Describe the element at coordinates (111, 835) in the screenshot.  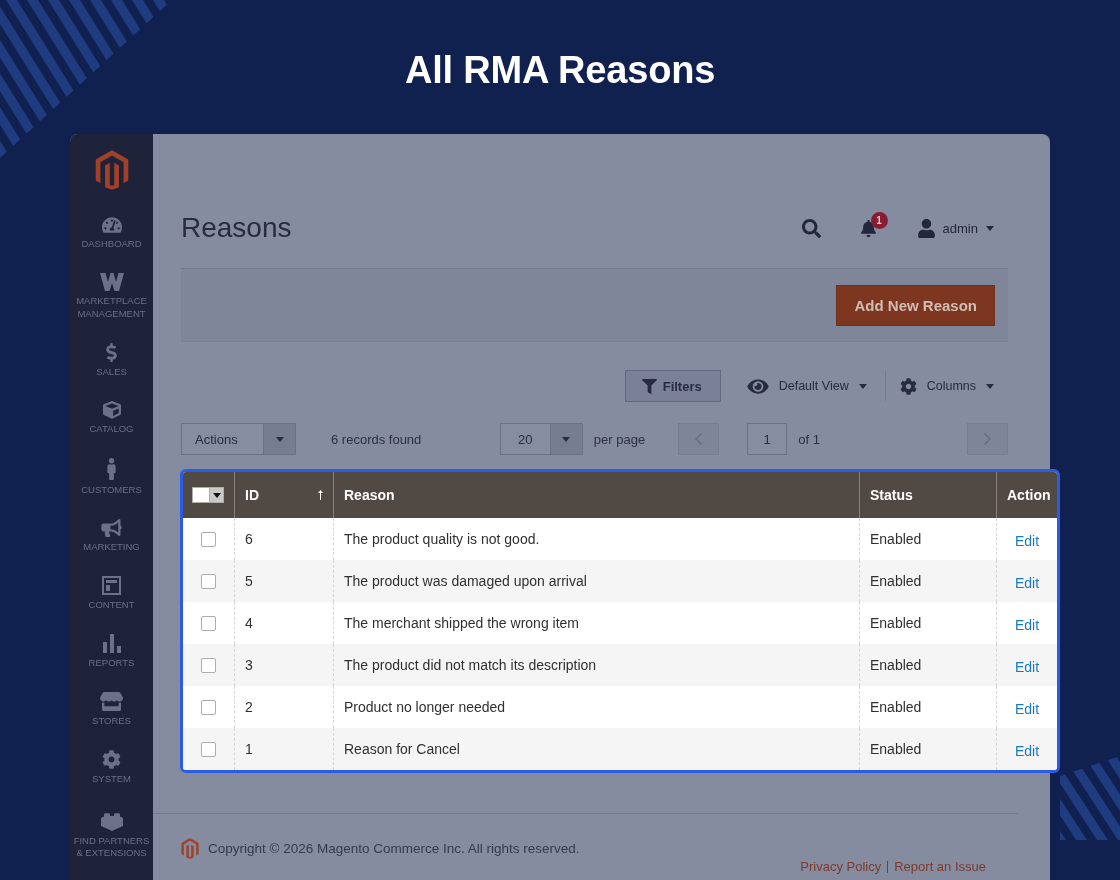
I see `sidebar-item: FIND PARTNERS & EXTENSIONS` at that location.